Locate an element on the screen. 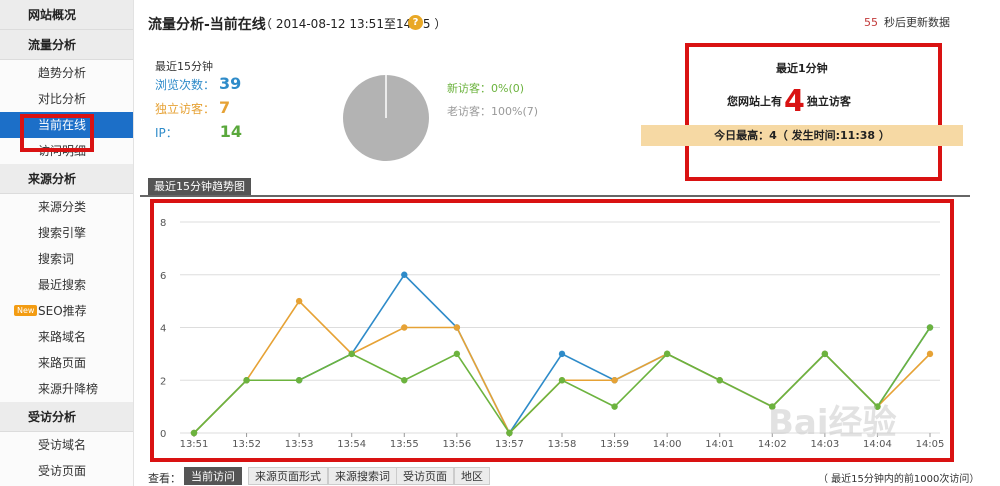 This screenshot has width=1000, height=486. legend-old-visitors: 老访客：100%(7) is located at coordinates (493, 111).